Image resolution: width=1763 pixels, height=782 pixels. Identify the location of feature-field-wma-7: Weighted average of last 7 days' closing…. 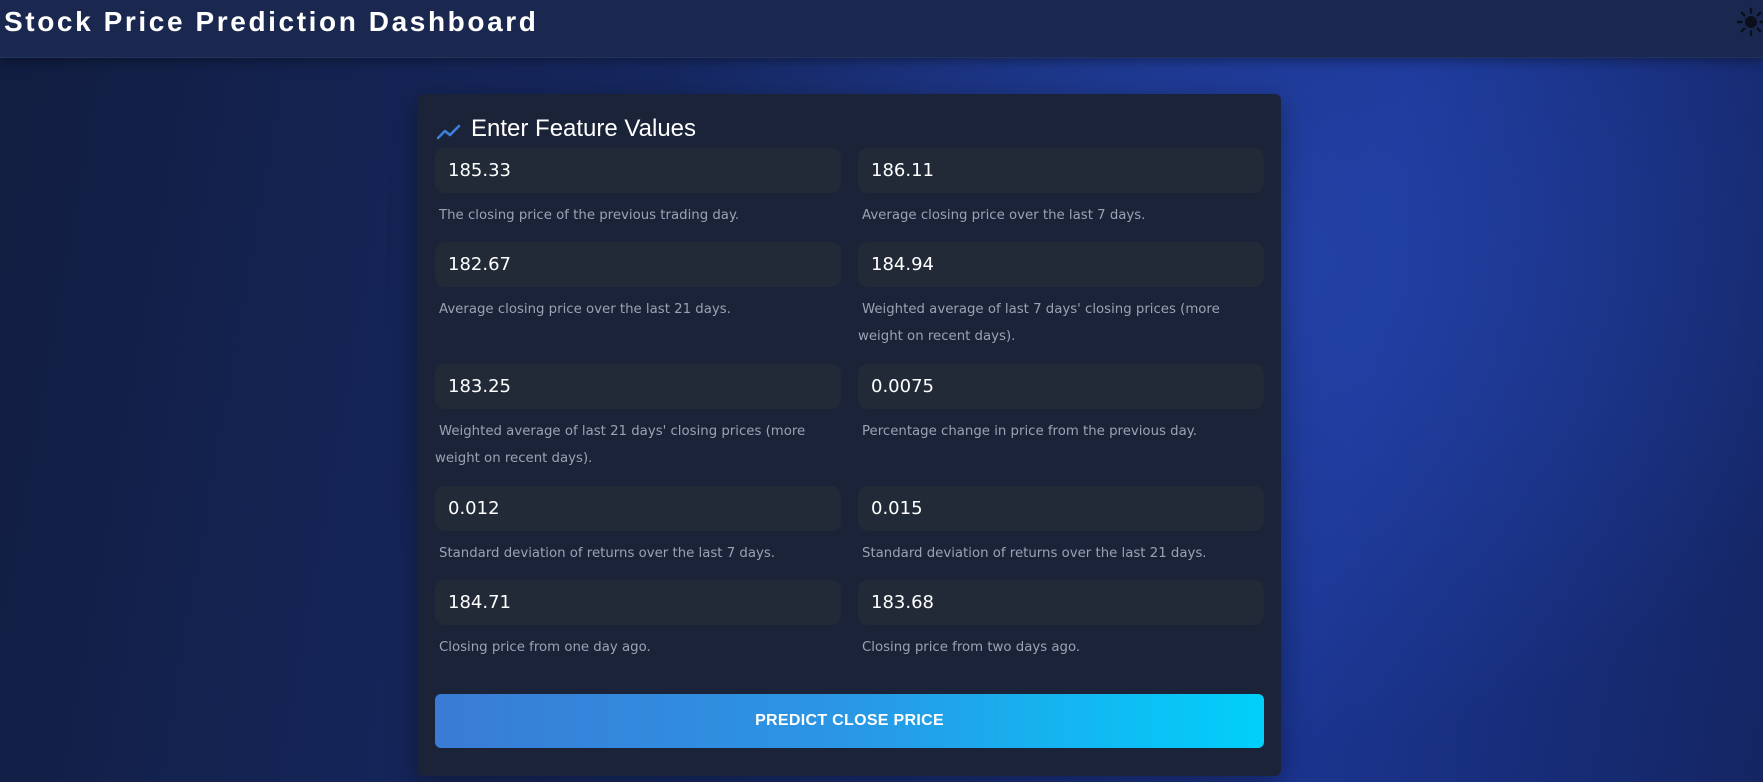
(1061, 296).